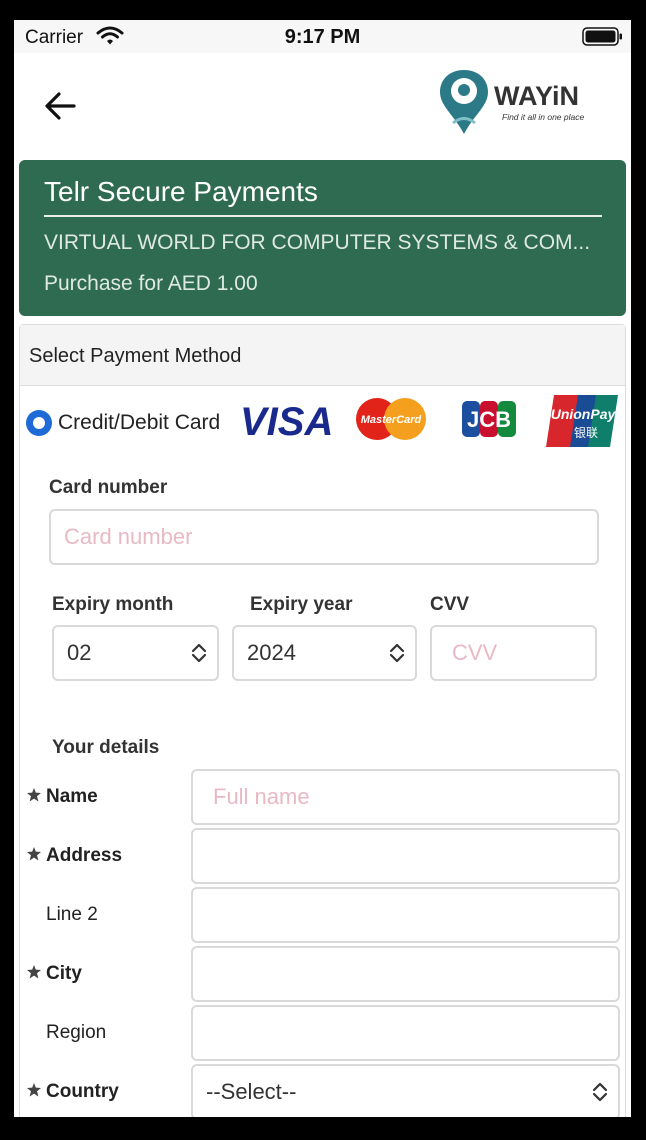 This screenshot has height=1140, width=646. I want to click on svg-text: 银联, so click(586, 433).